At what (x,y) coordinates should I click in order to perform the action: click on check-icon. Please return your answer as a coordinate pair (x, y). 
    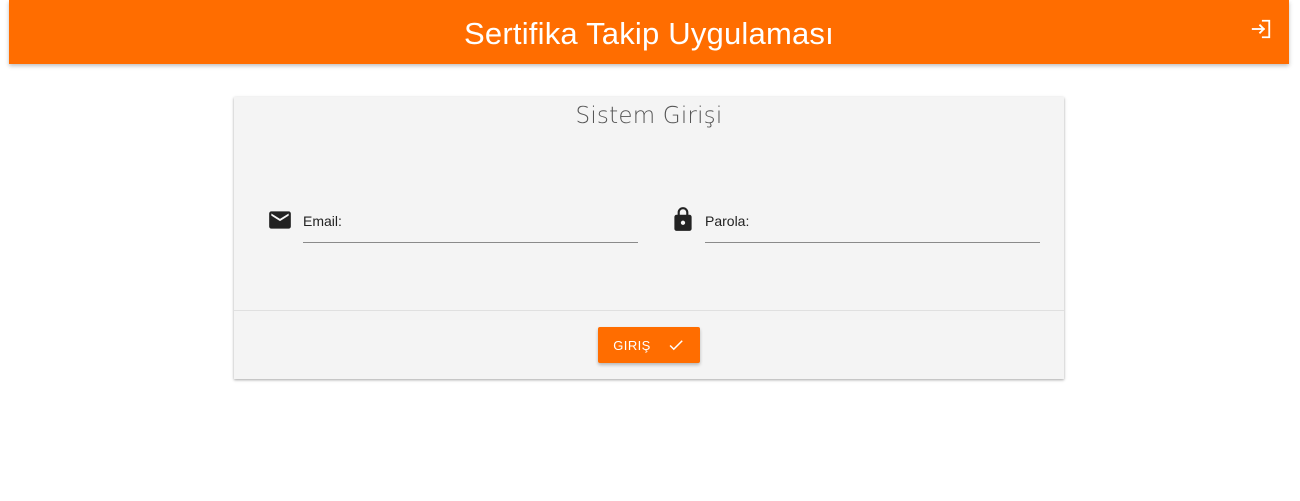
    Looking at the image, I should click on (676, 345).